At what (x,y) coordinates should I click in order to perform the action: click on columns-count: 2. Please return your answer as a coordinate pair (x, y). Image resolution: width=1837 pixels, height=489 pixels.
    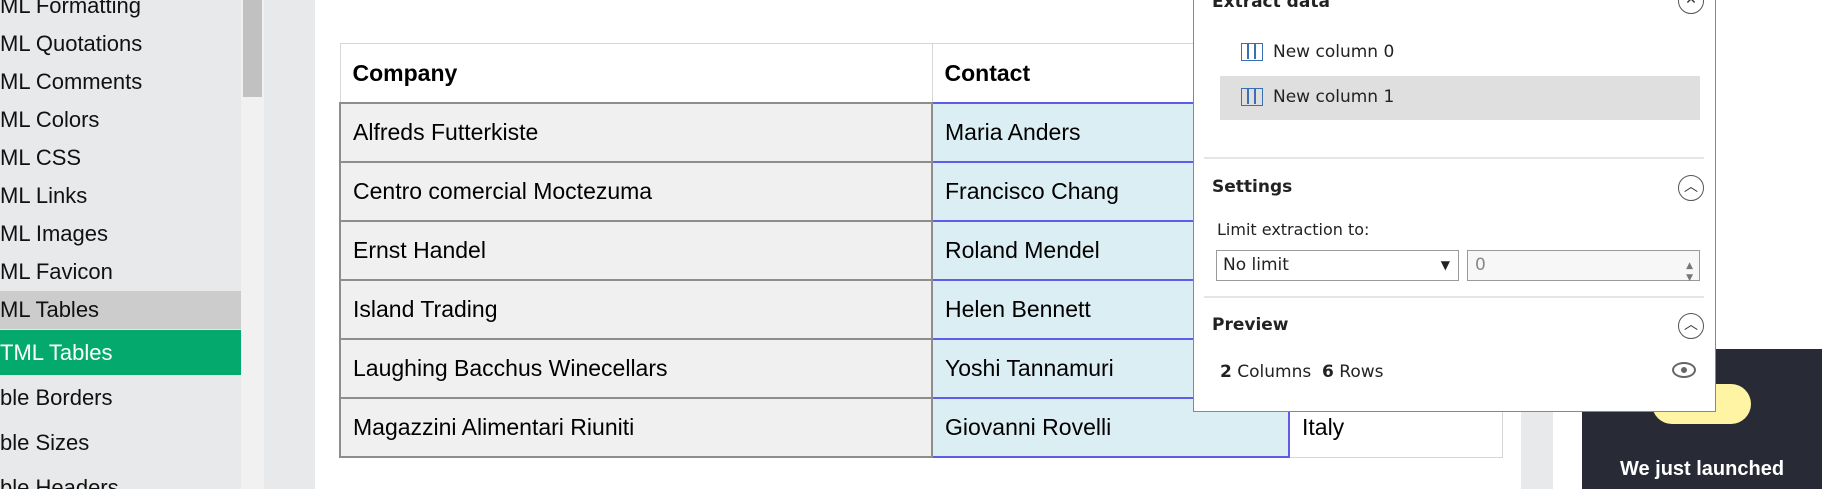
    Looking at the image, I should click on (1226, 372).